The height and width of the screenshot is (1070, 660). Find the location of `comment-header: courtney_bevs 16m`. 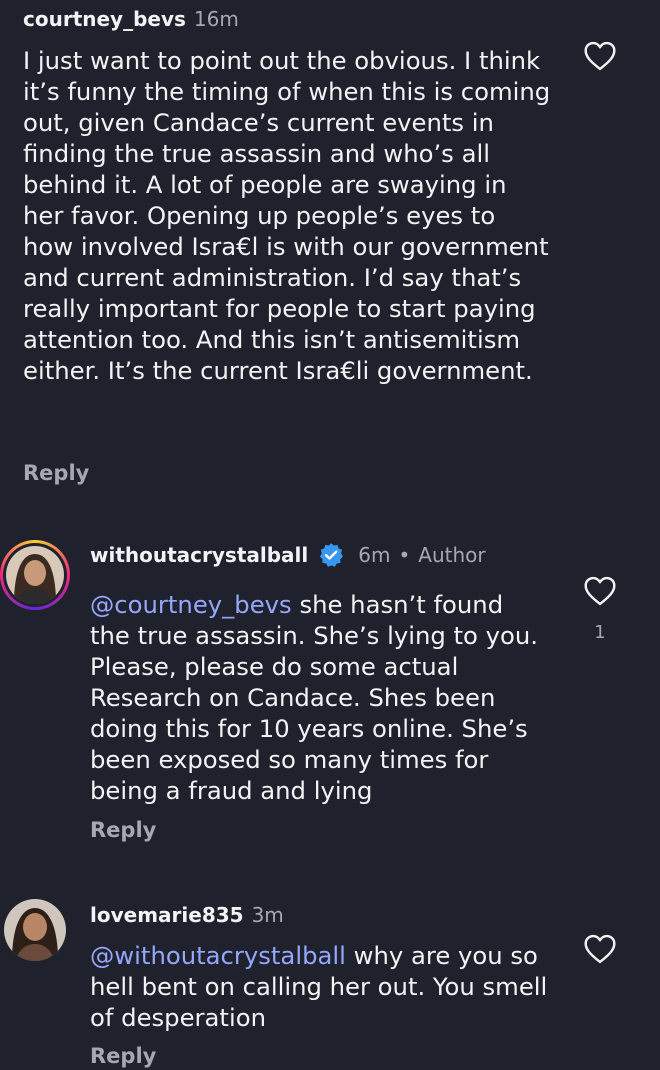

comment-header: courtney_bevs 16m is located at coordinates (131, 19).